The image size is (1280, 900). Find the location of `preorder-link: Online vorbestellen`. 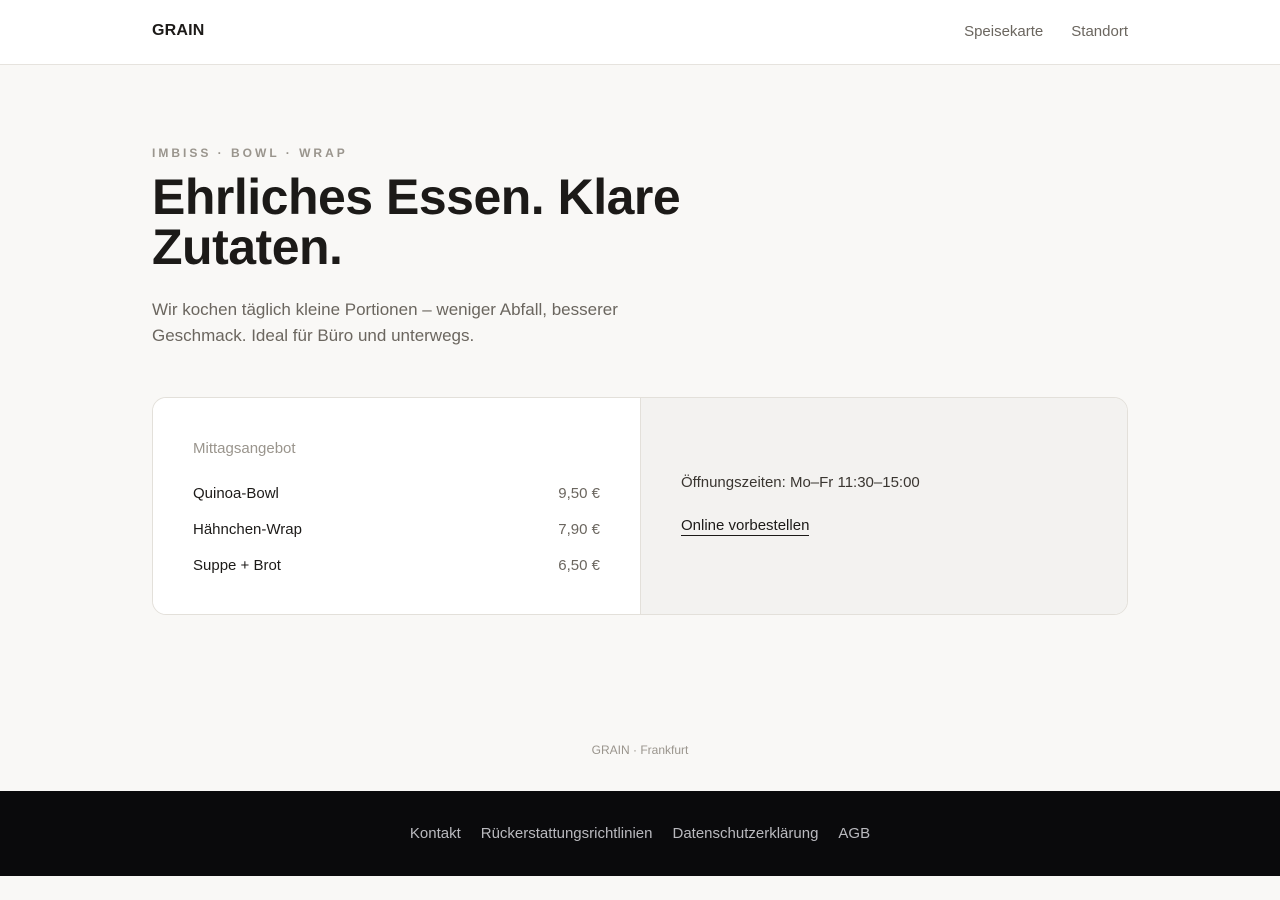

preorder-link: Online vorbestellen is located at coordinates (745, 526).